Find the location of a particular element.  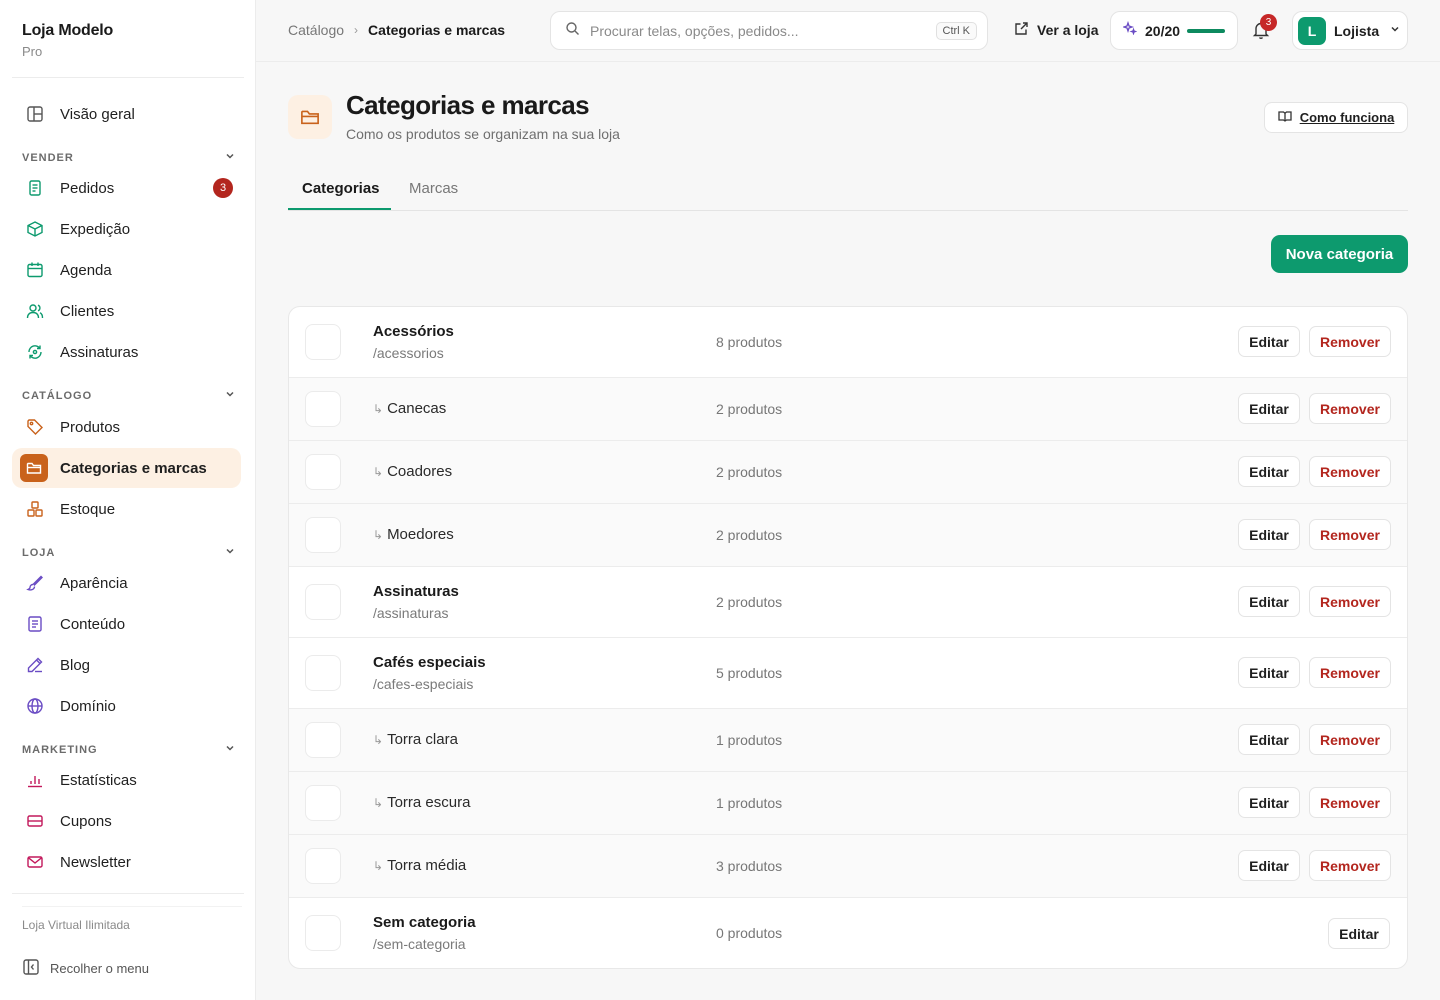

table-row: ↳ Torra escura 1 produtos Editar Remover is located at coordinates (848, 803).